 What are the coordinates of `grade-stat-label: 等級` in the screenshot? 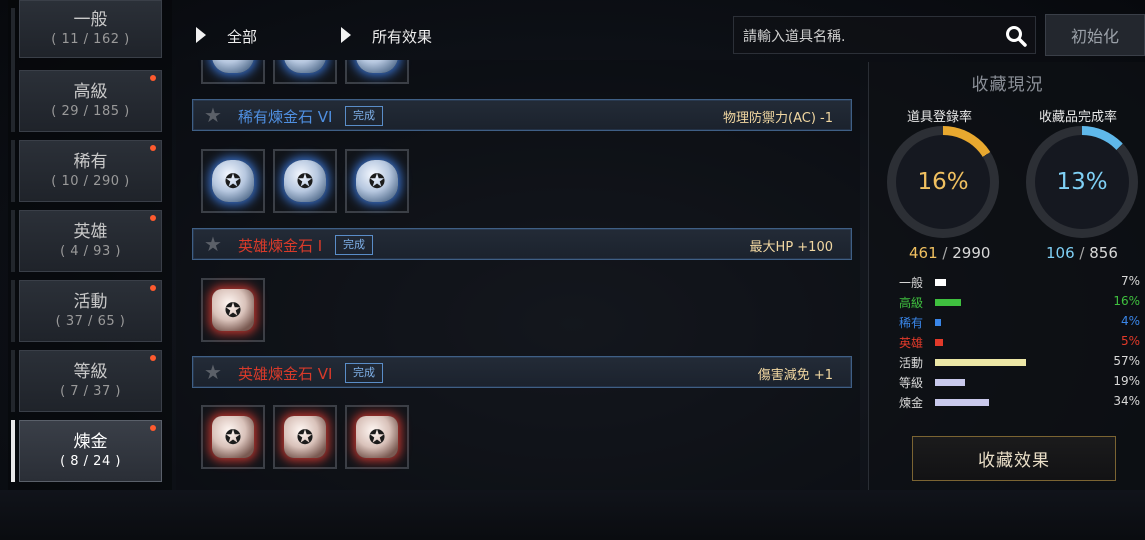 It's located at (911, 383).